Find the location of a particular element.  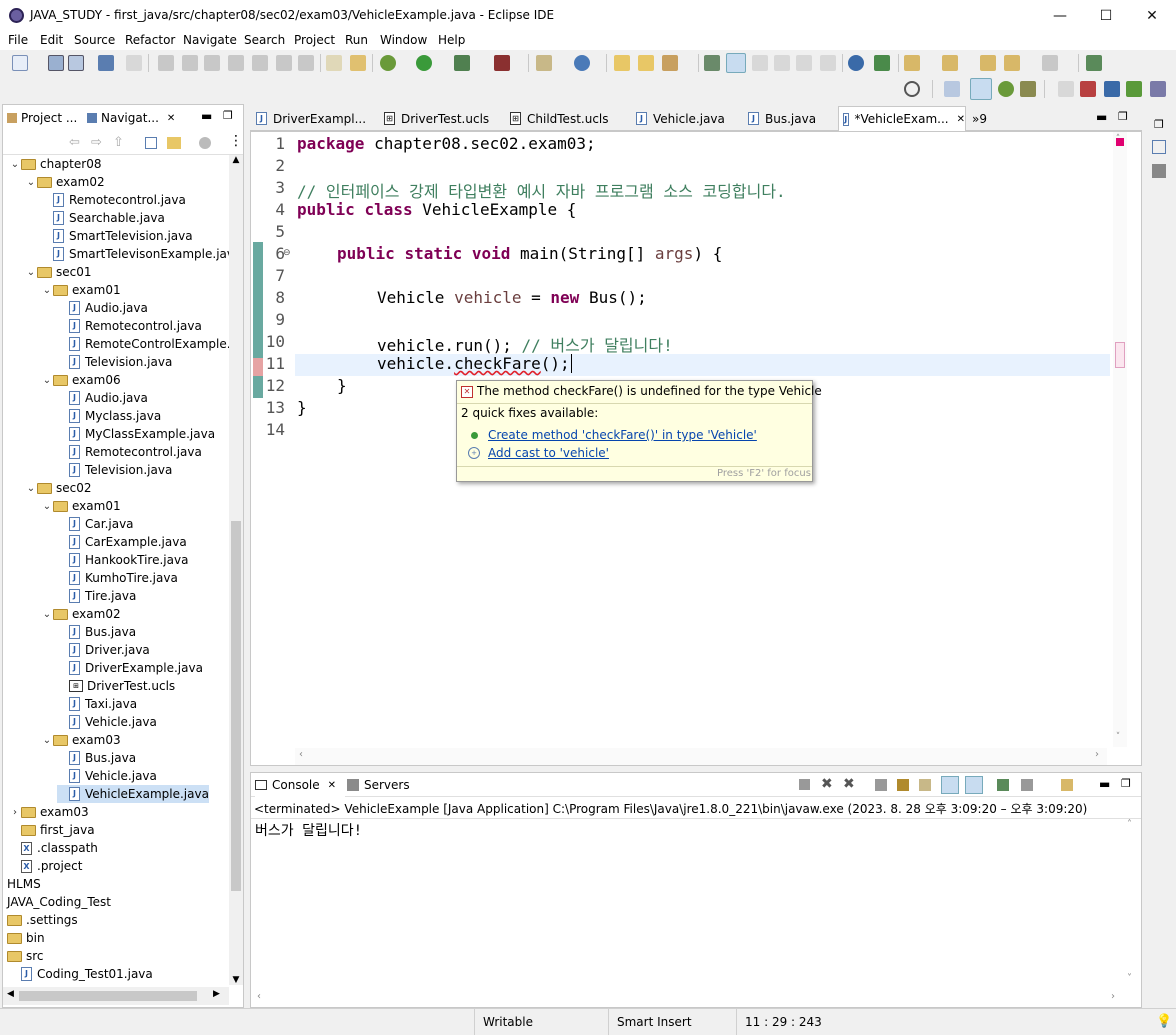

tree-item: J Car.java is located at coordinates (95, 524).